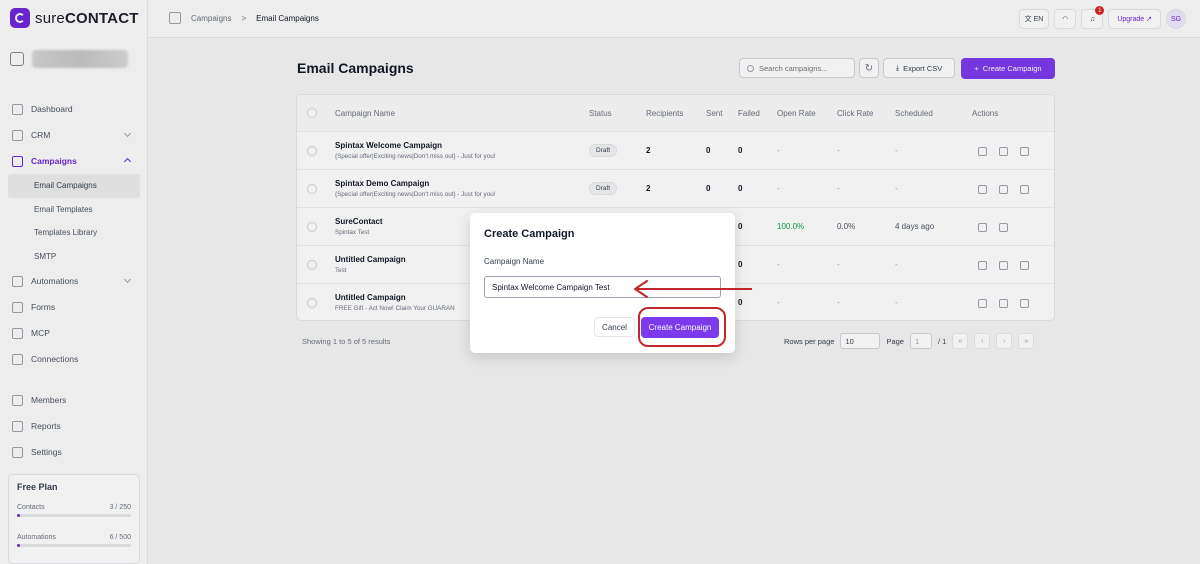  What do you see at coordinates (682, 327) in the screenshot?
I see `highlight-ring-annotation` at bounding box center [682, 327].